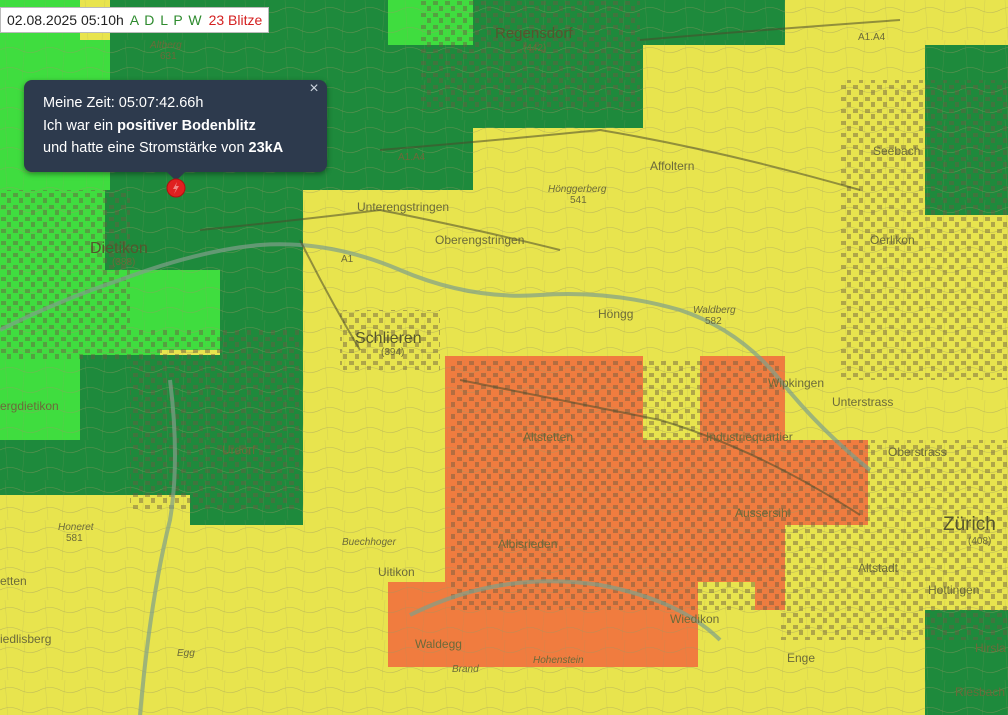 Image resolution: width=1008 pixels, height=715 pixels. I want to click on status-datetime: 02.08.2025 05:10h, so click(65, 20).